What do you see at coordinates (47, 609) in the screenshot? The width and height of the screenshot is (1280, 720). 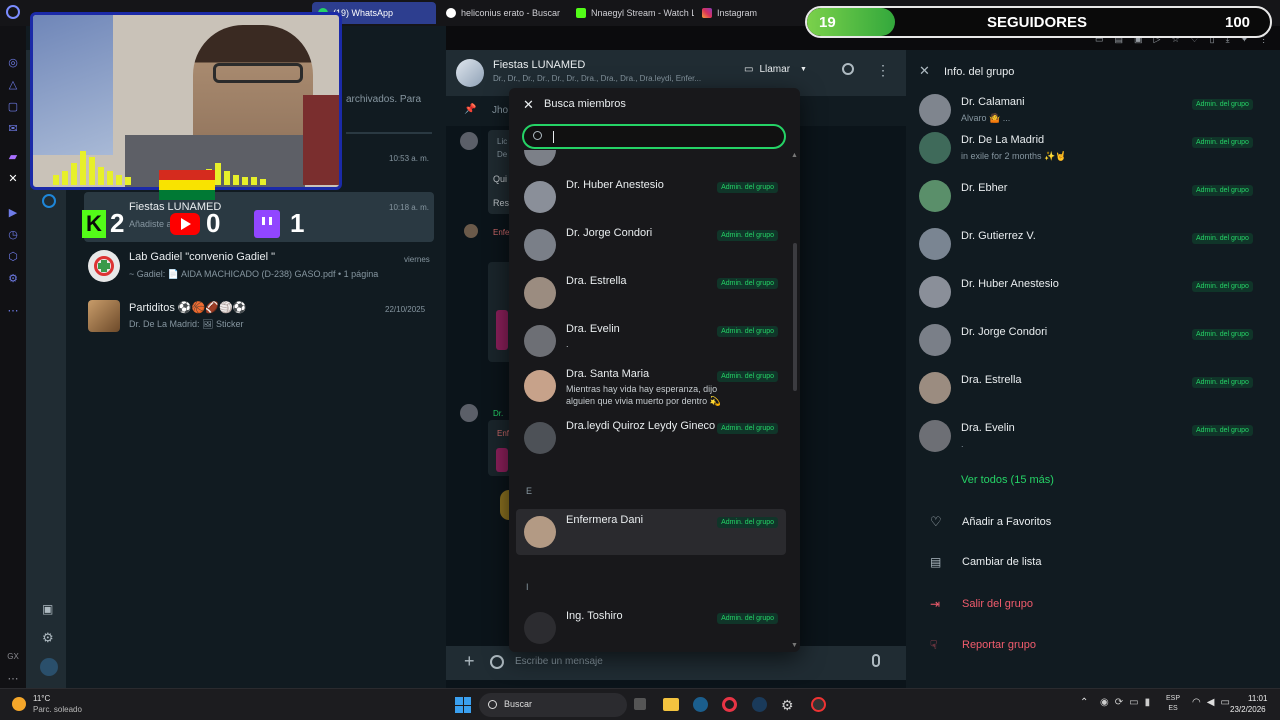 I see `media-icon: ▣` at bounding box center [47, 609].